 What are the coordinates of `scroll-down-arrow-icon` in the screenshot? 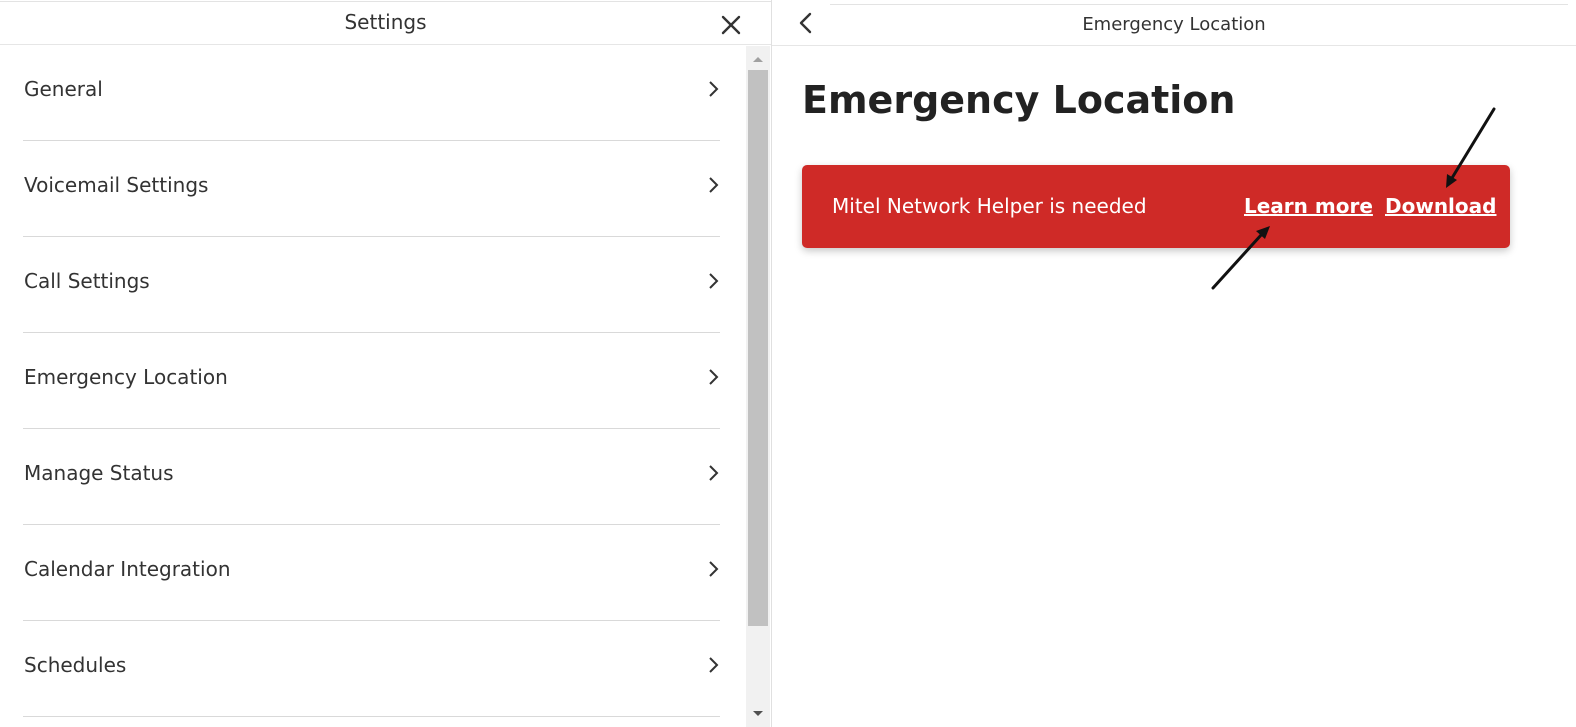 It's located at (758, 713).